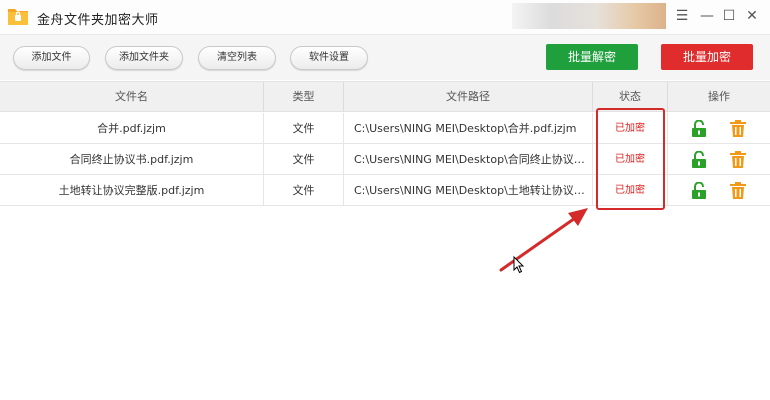  I want to click on column-header-name: 文件名, so click(132, 97).